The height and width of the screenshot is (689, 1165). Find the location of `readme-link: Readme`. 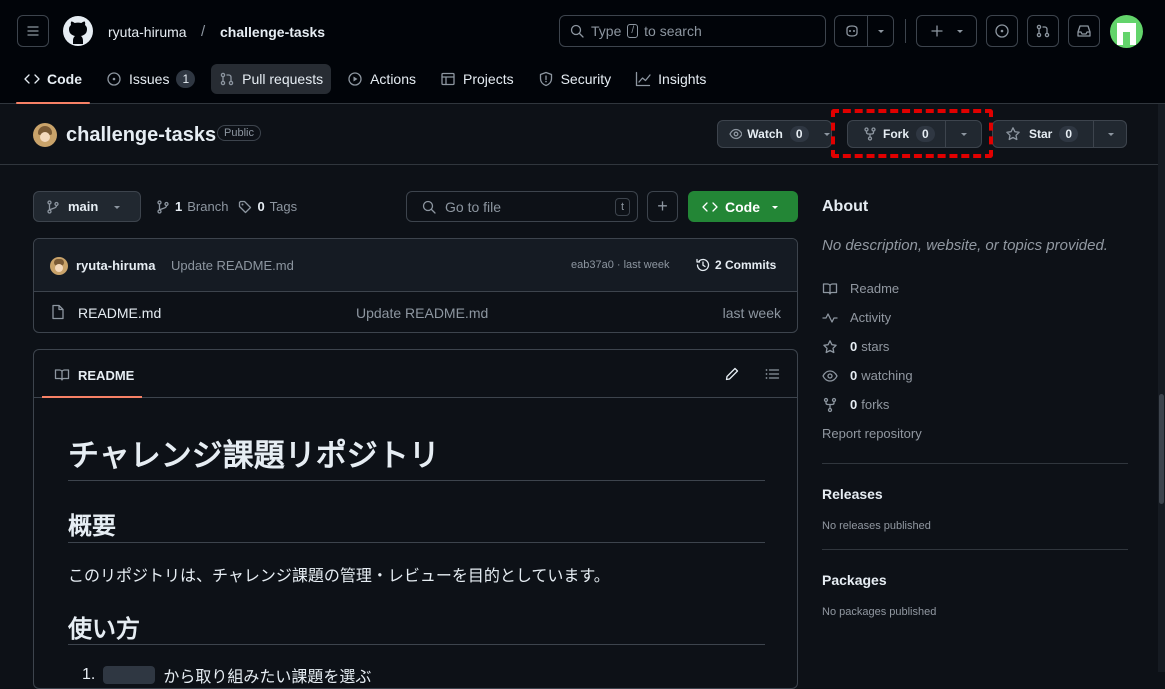

readme-link: Readme is located at coordinates (975, 288).